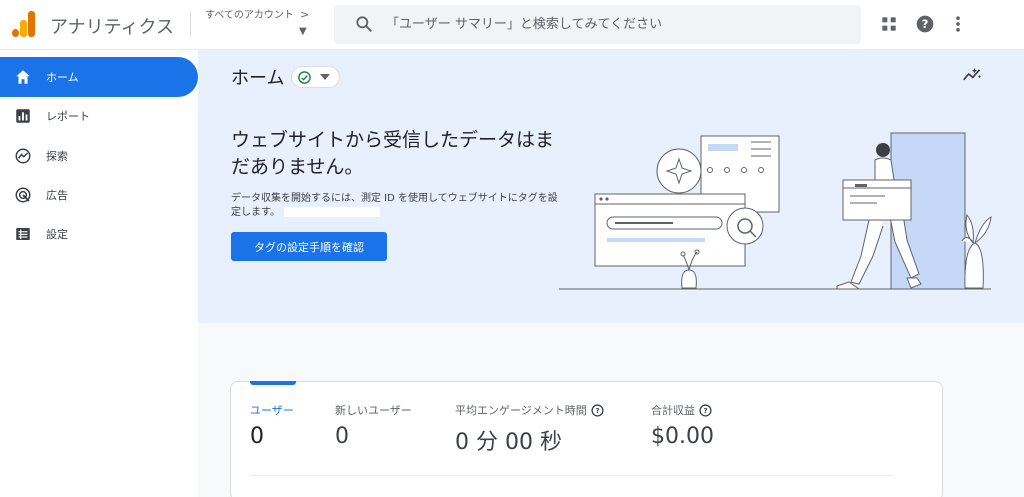  I want to click on active-tab-indicator, so click(273, 383).